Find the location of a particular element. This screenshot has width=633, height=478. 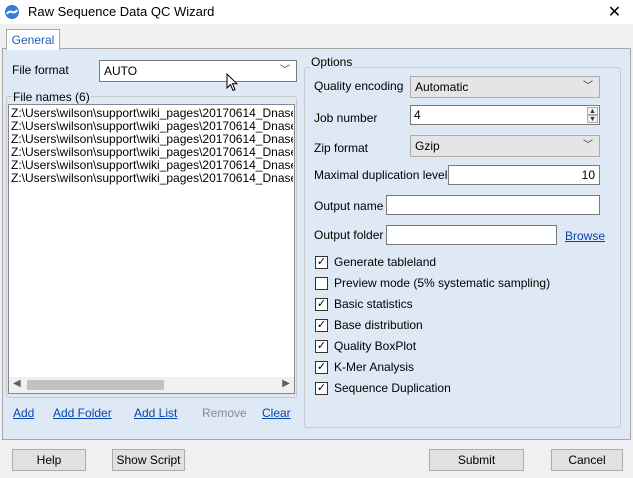

checkbox-label: Quality BoxPlot is located at coordinates (375, 346).